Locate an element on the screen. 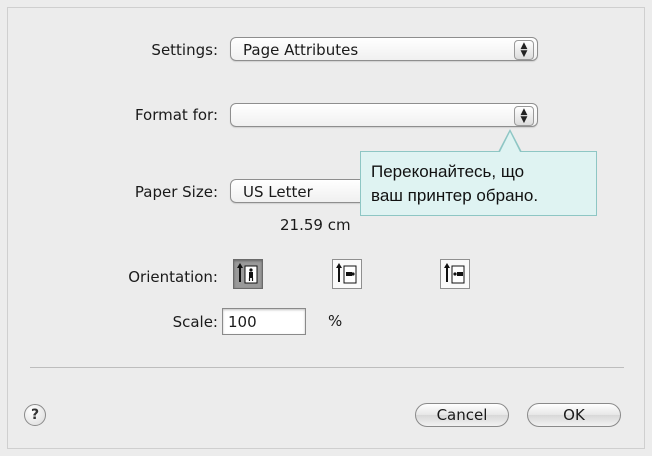 This screenshot has width=652, height=456. orientation-reverse-landscape-button is located at coordinates (455, 274).